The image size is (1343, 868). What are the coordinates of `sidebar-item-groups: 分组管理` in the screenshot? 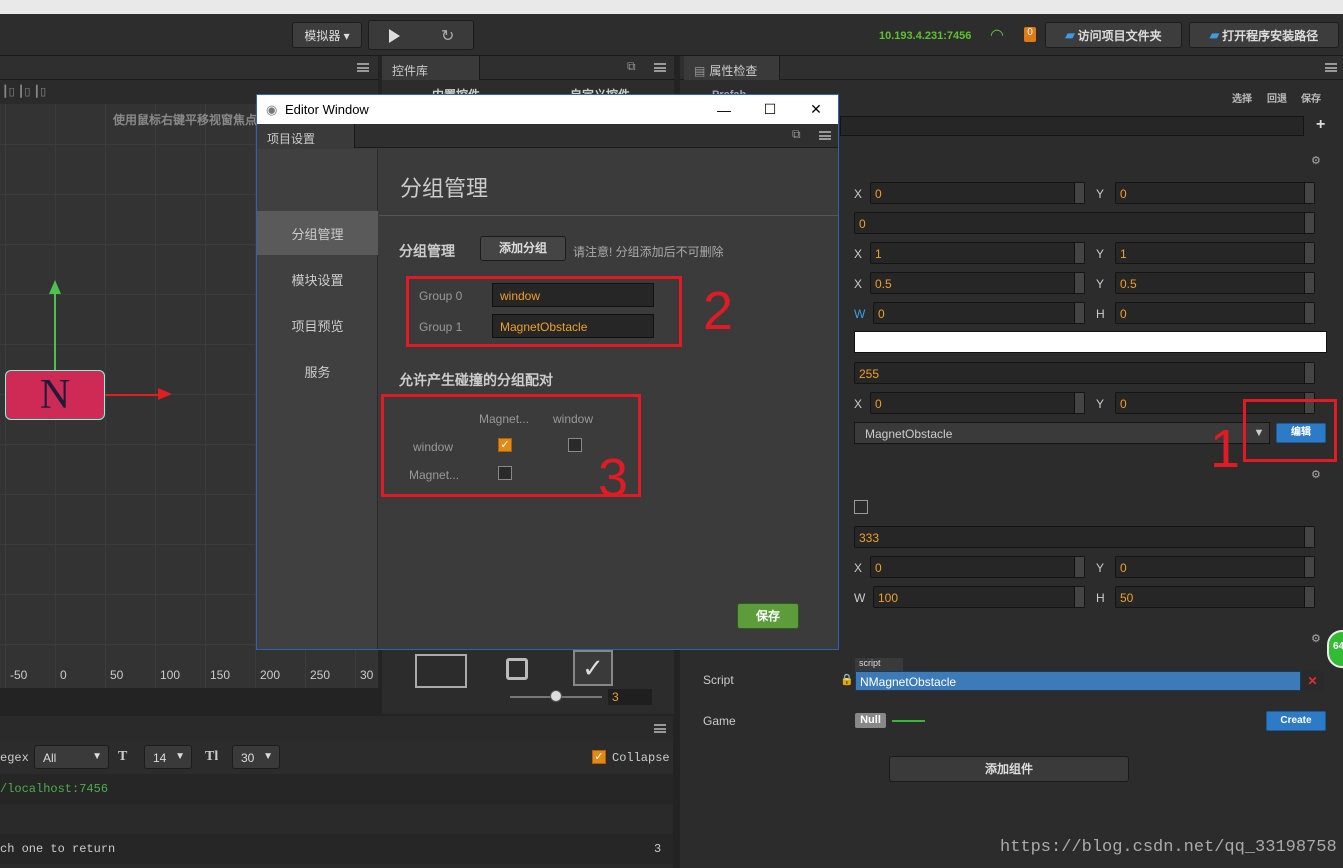 It's located at (317, 233).